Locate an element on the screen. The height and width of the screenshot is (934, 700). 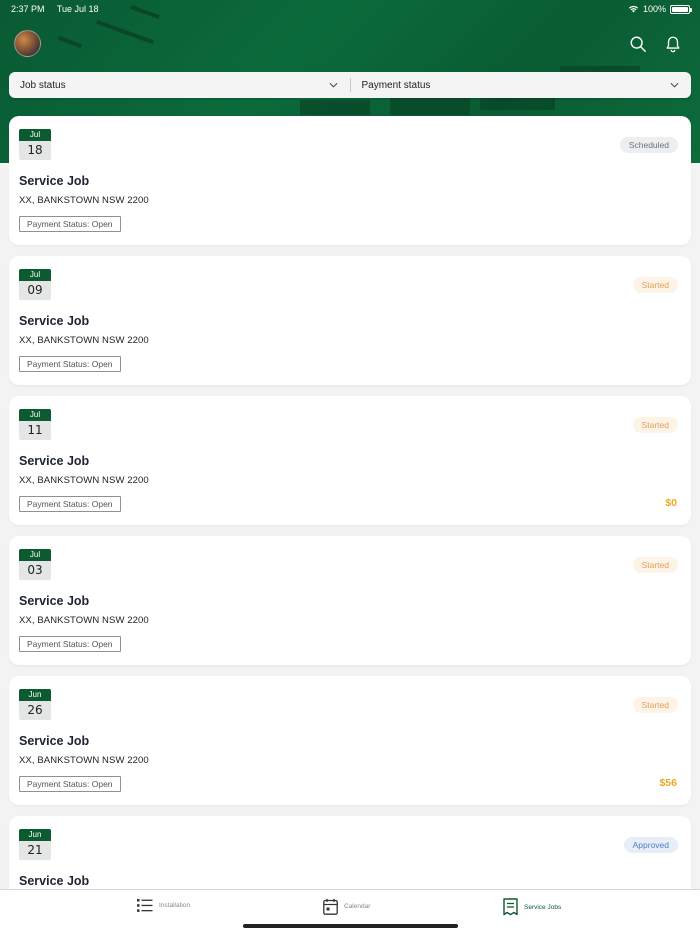
payment-status-dropdown: Payment status is located at coordinates (521, 85).